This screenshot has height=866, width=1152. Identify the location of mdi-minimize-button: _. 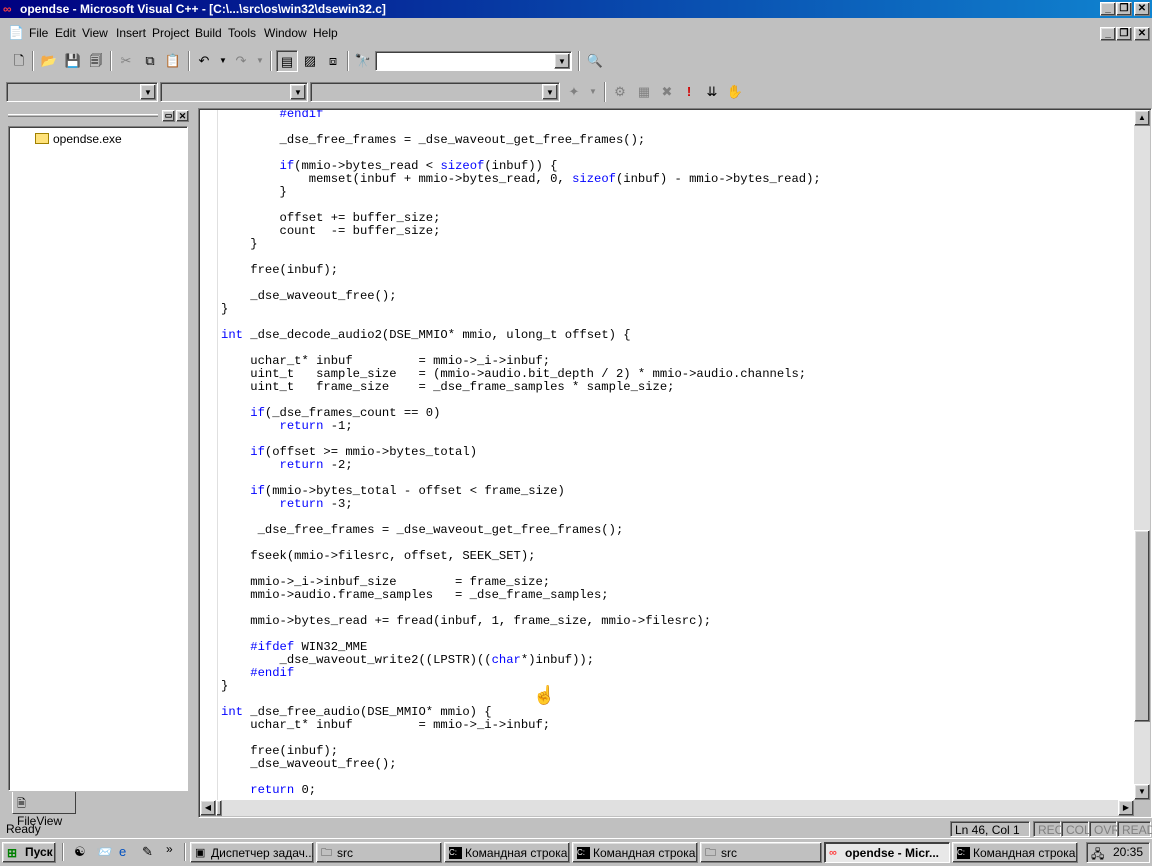
(1108, 34).